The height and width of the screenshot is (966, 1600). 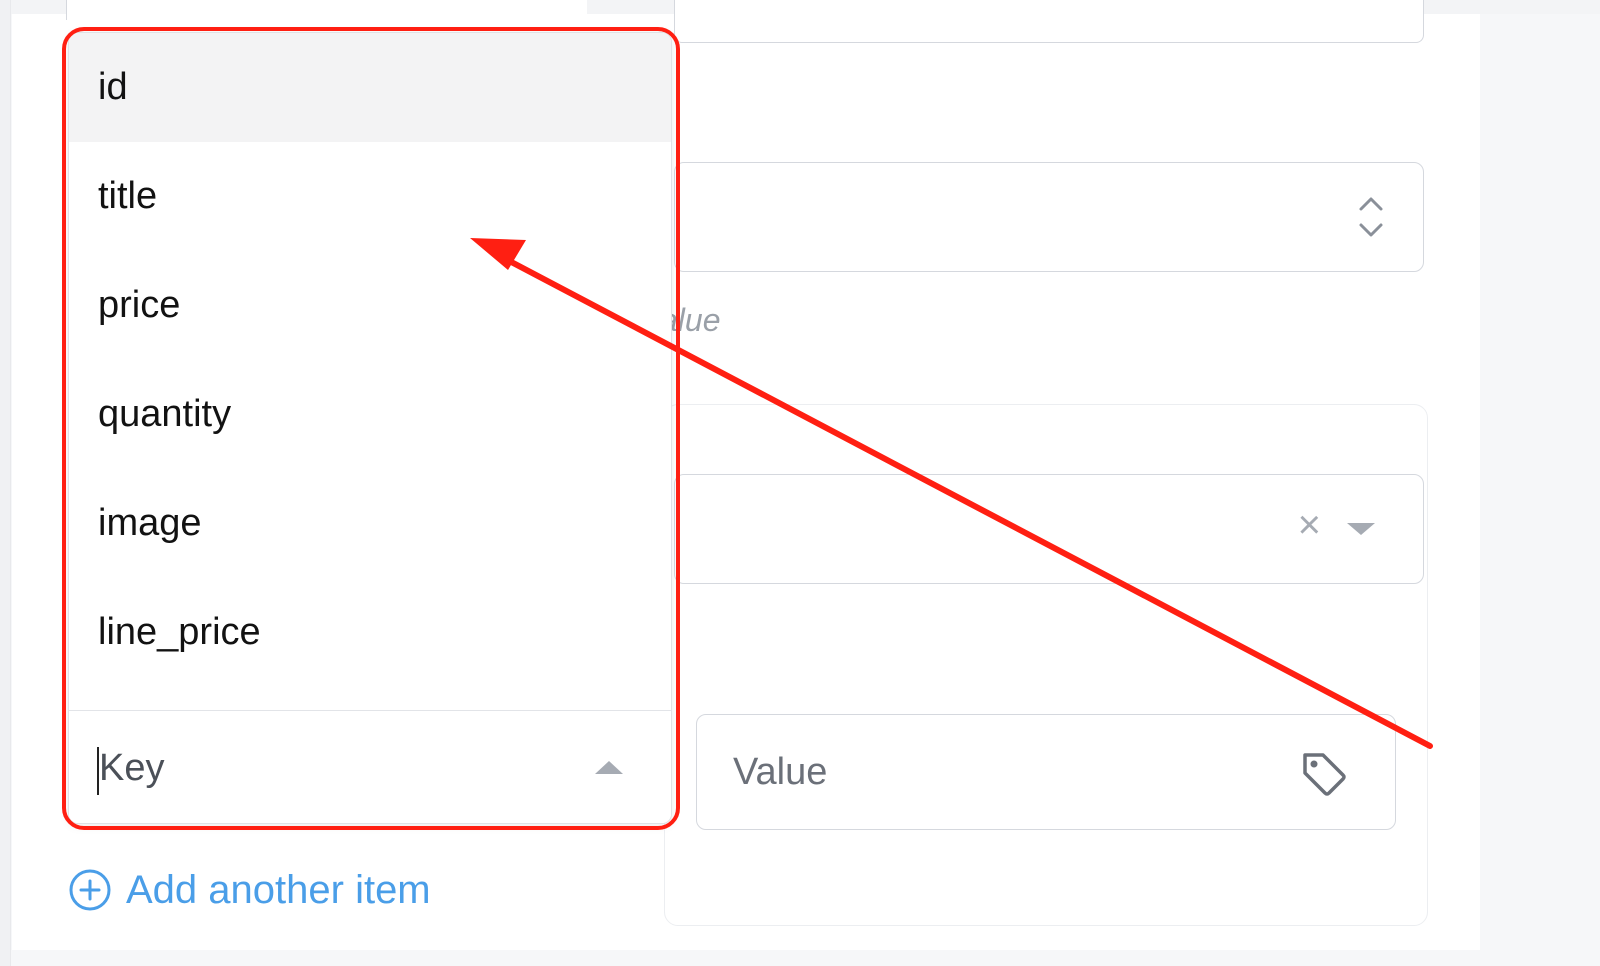 What do you see at coordinates (370, 87) in the screenshot?
I see `dropdown-option-id: id` at bounding box center [370, 87].